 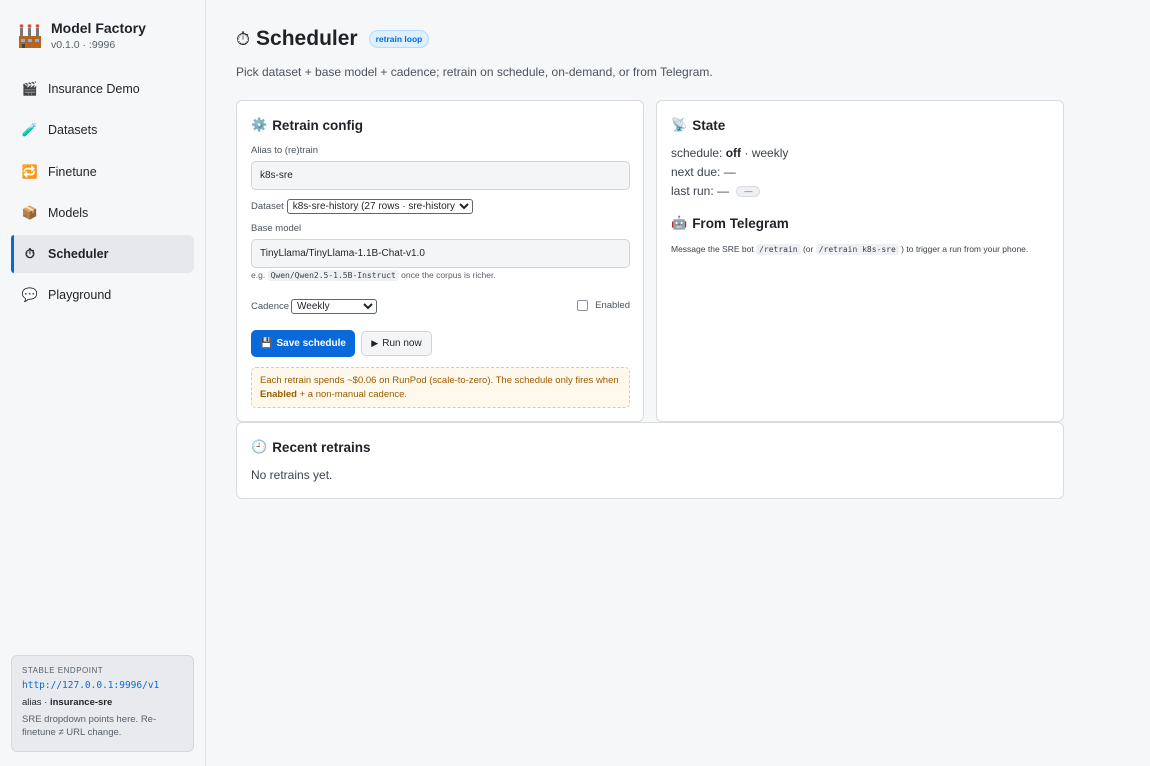 What do you see at coordinates (68, 212) in the screenshot?
I see `sidebar-item-label: Models` at bounding box center [68, 212].